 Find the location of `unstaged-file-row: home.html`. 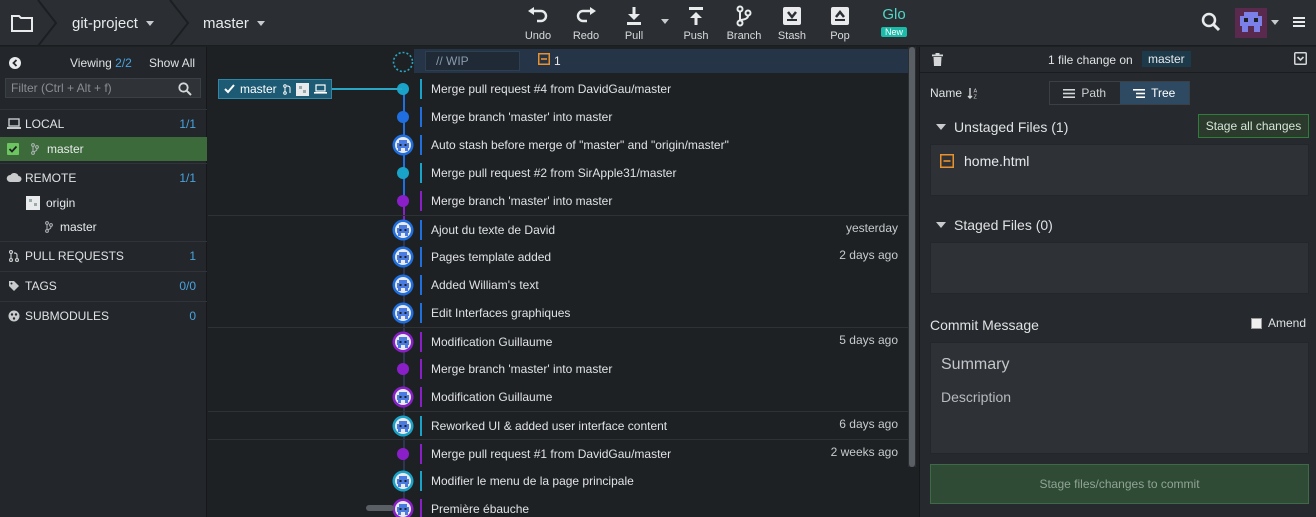

unstaged-file-row: home.html is located at coordinates (984, 161).